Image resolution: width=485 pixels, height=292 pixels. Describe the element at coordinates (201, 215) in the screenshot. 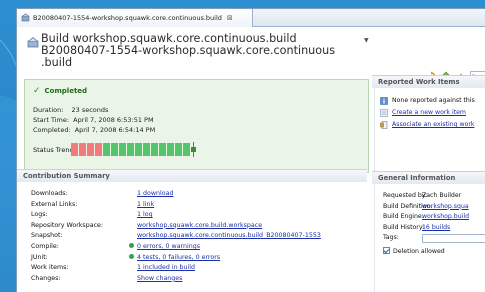

I see `table-row: Logs: 1 log` at that location.